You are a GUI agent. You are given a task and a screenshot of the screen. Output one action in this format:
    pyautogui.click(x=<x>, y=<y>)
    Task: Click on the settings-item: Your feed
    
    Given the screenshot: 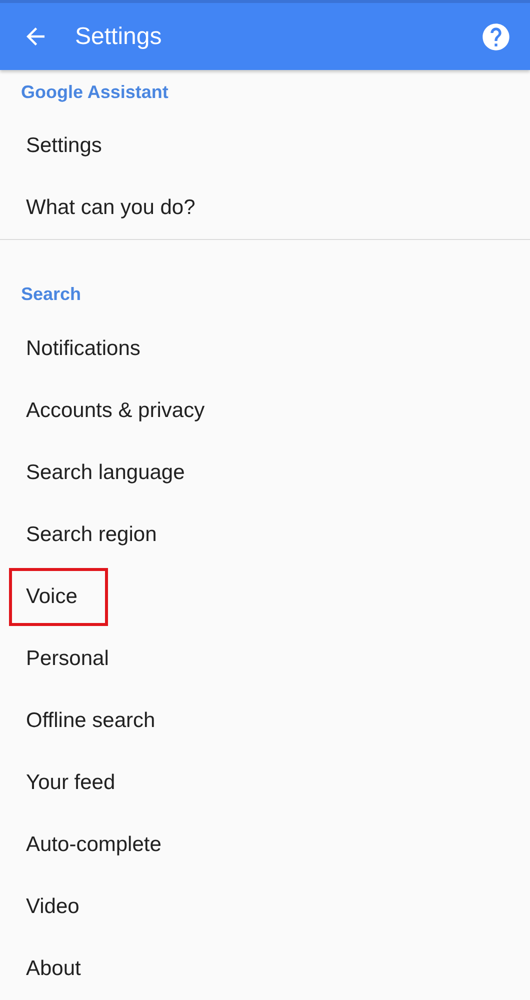 What is the action you would take?
    pyautogui.click(x=77, y=783)
    